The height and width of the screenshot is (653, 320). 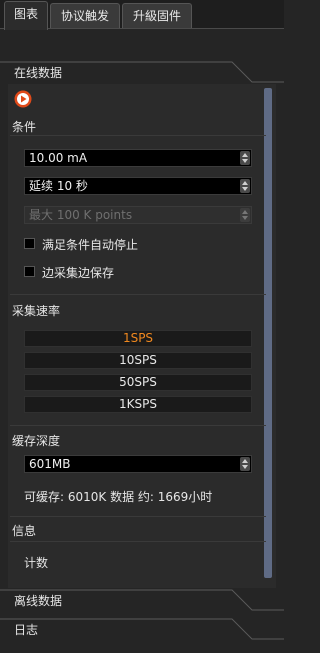 I want to click on section-header-frame, so click(x=142, y=629).